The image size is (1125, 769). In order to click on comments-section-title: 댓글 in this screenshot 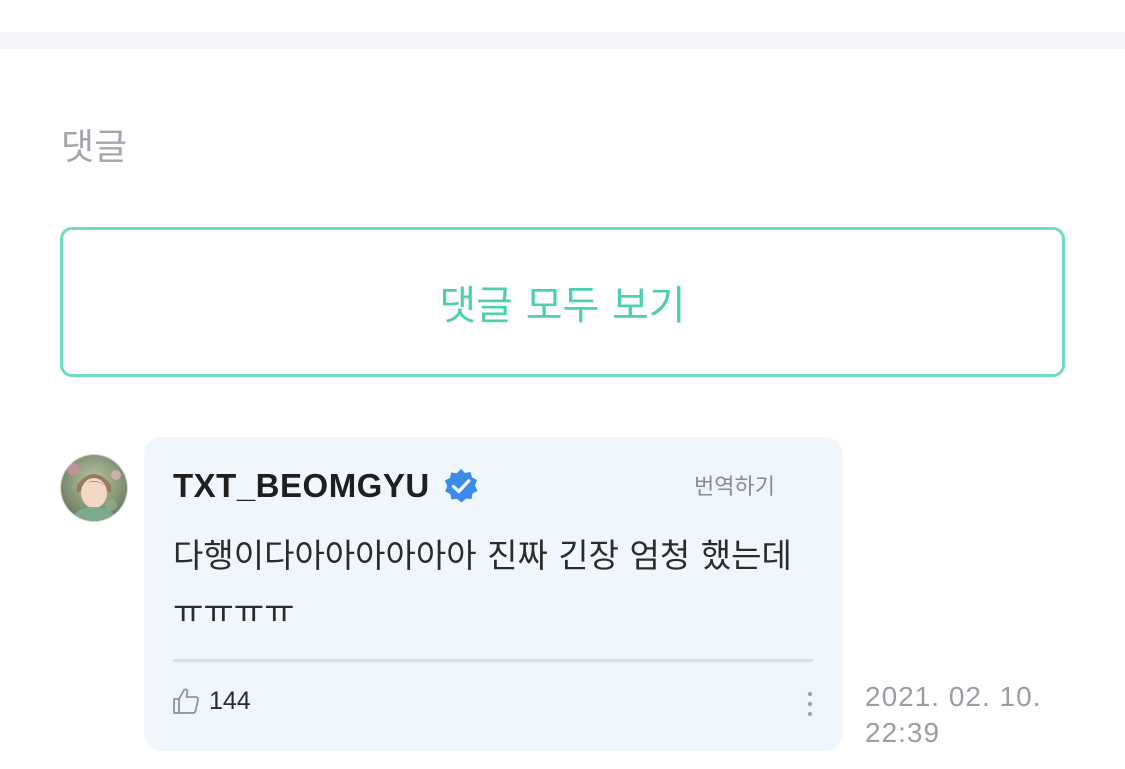, I will do `click(94, 147)`.